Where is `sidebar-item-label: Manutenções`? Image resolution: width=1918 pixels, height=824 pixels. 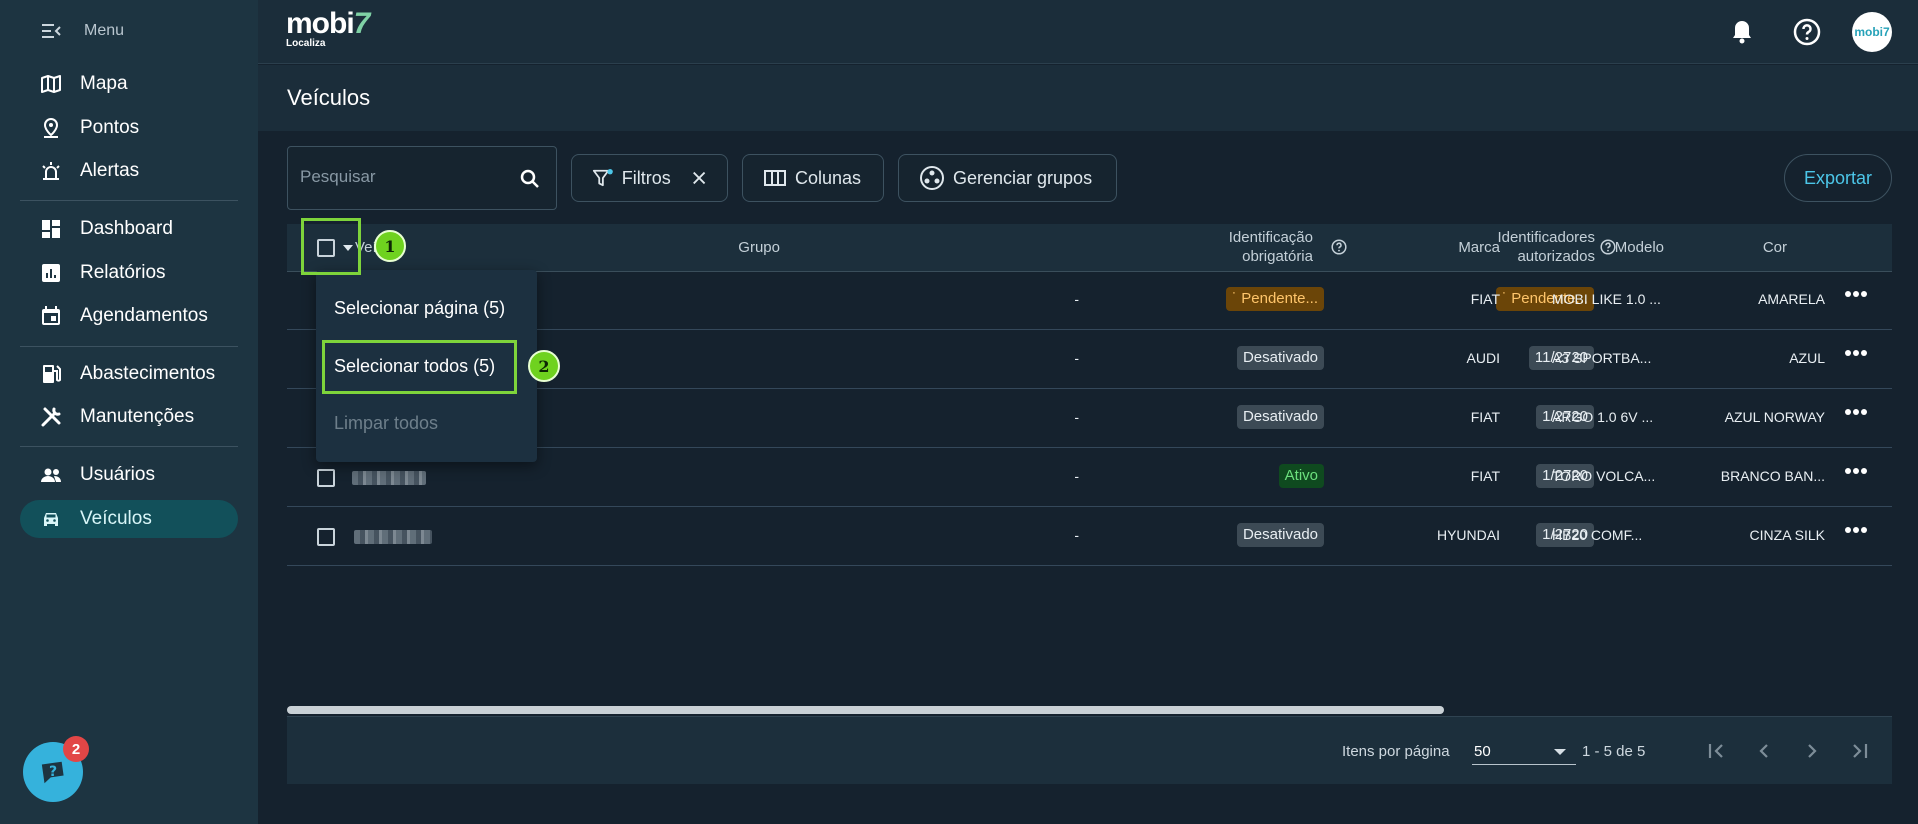 sidebar-item-label: Manutenções is located at coordinates (137, 416).